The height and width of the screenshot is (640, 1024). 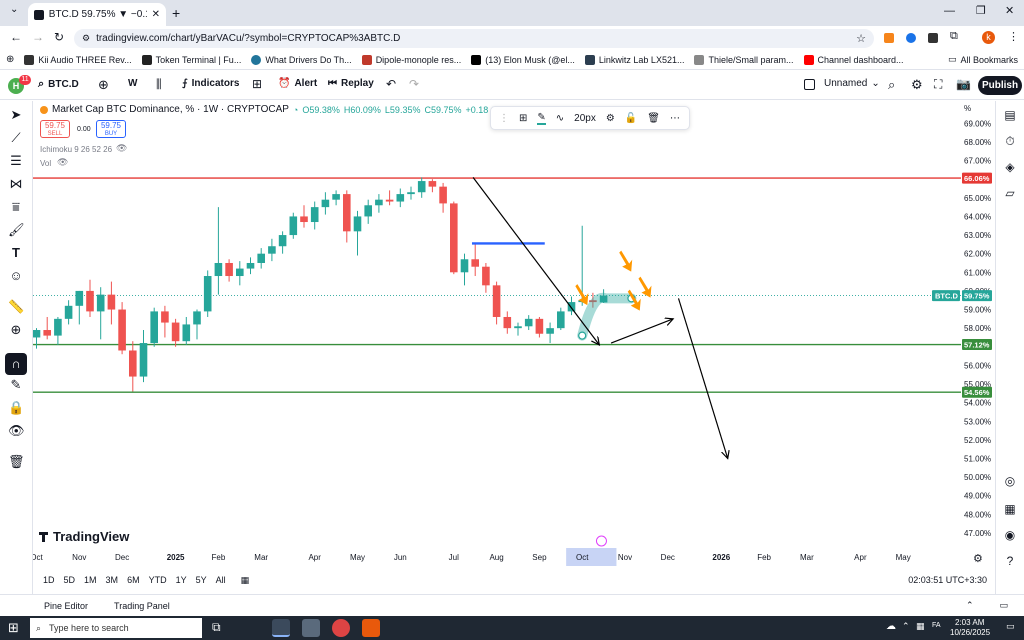 What do you see at coordinates (809, 84) in the screenshot?
I see `layout-square-icon` at bounding box center [809, 84].